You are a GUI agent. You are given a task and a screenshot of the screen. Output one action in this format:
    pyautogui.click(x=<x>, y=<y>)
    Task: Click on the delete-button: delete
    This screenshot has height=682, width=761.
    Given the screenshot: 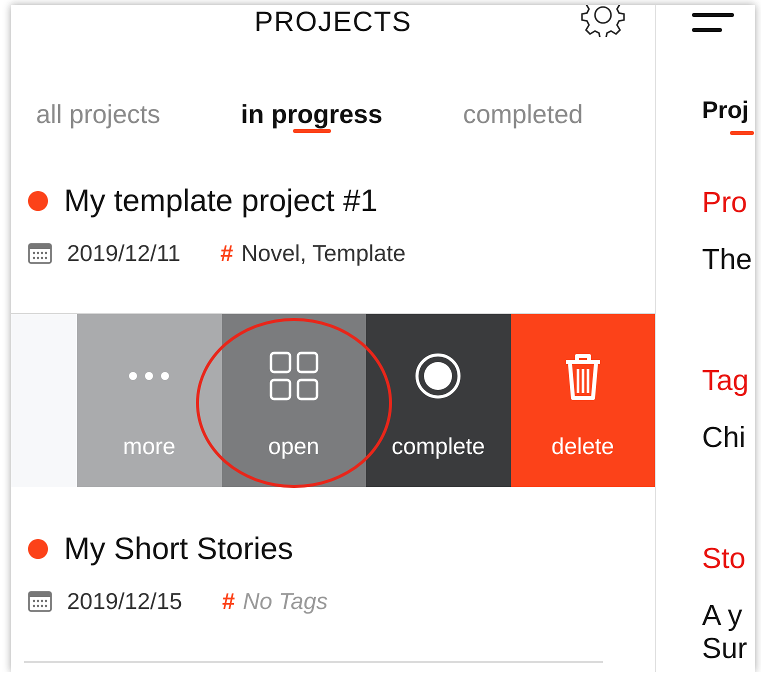 What is the action you would take?
    pyautogui.click(x=582, y=400)
    